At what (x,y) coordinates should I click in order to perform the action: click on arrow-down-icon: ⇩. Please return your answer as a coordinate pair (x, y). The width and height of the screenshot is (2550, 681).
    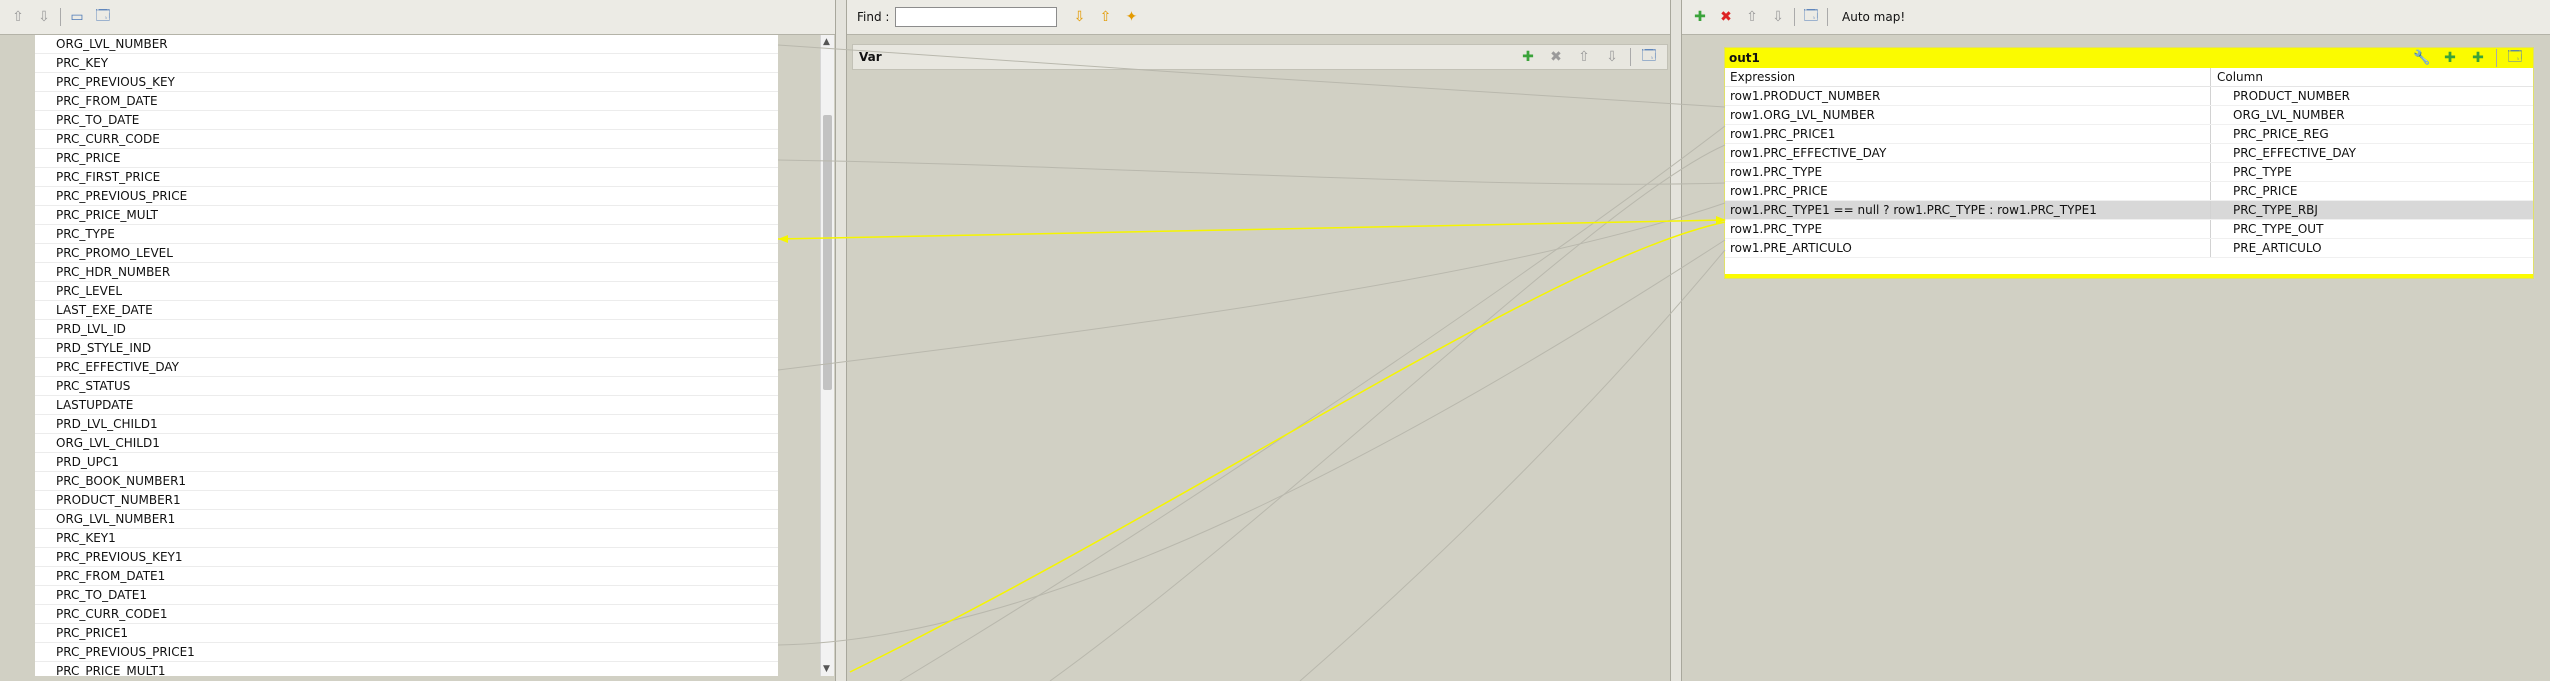
    Looking at the image, I should click on (44, 17).